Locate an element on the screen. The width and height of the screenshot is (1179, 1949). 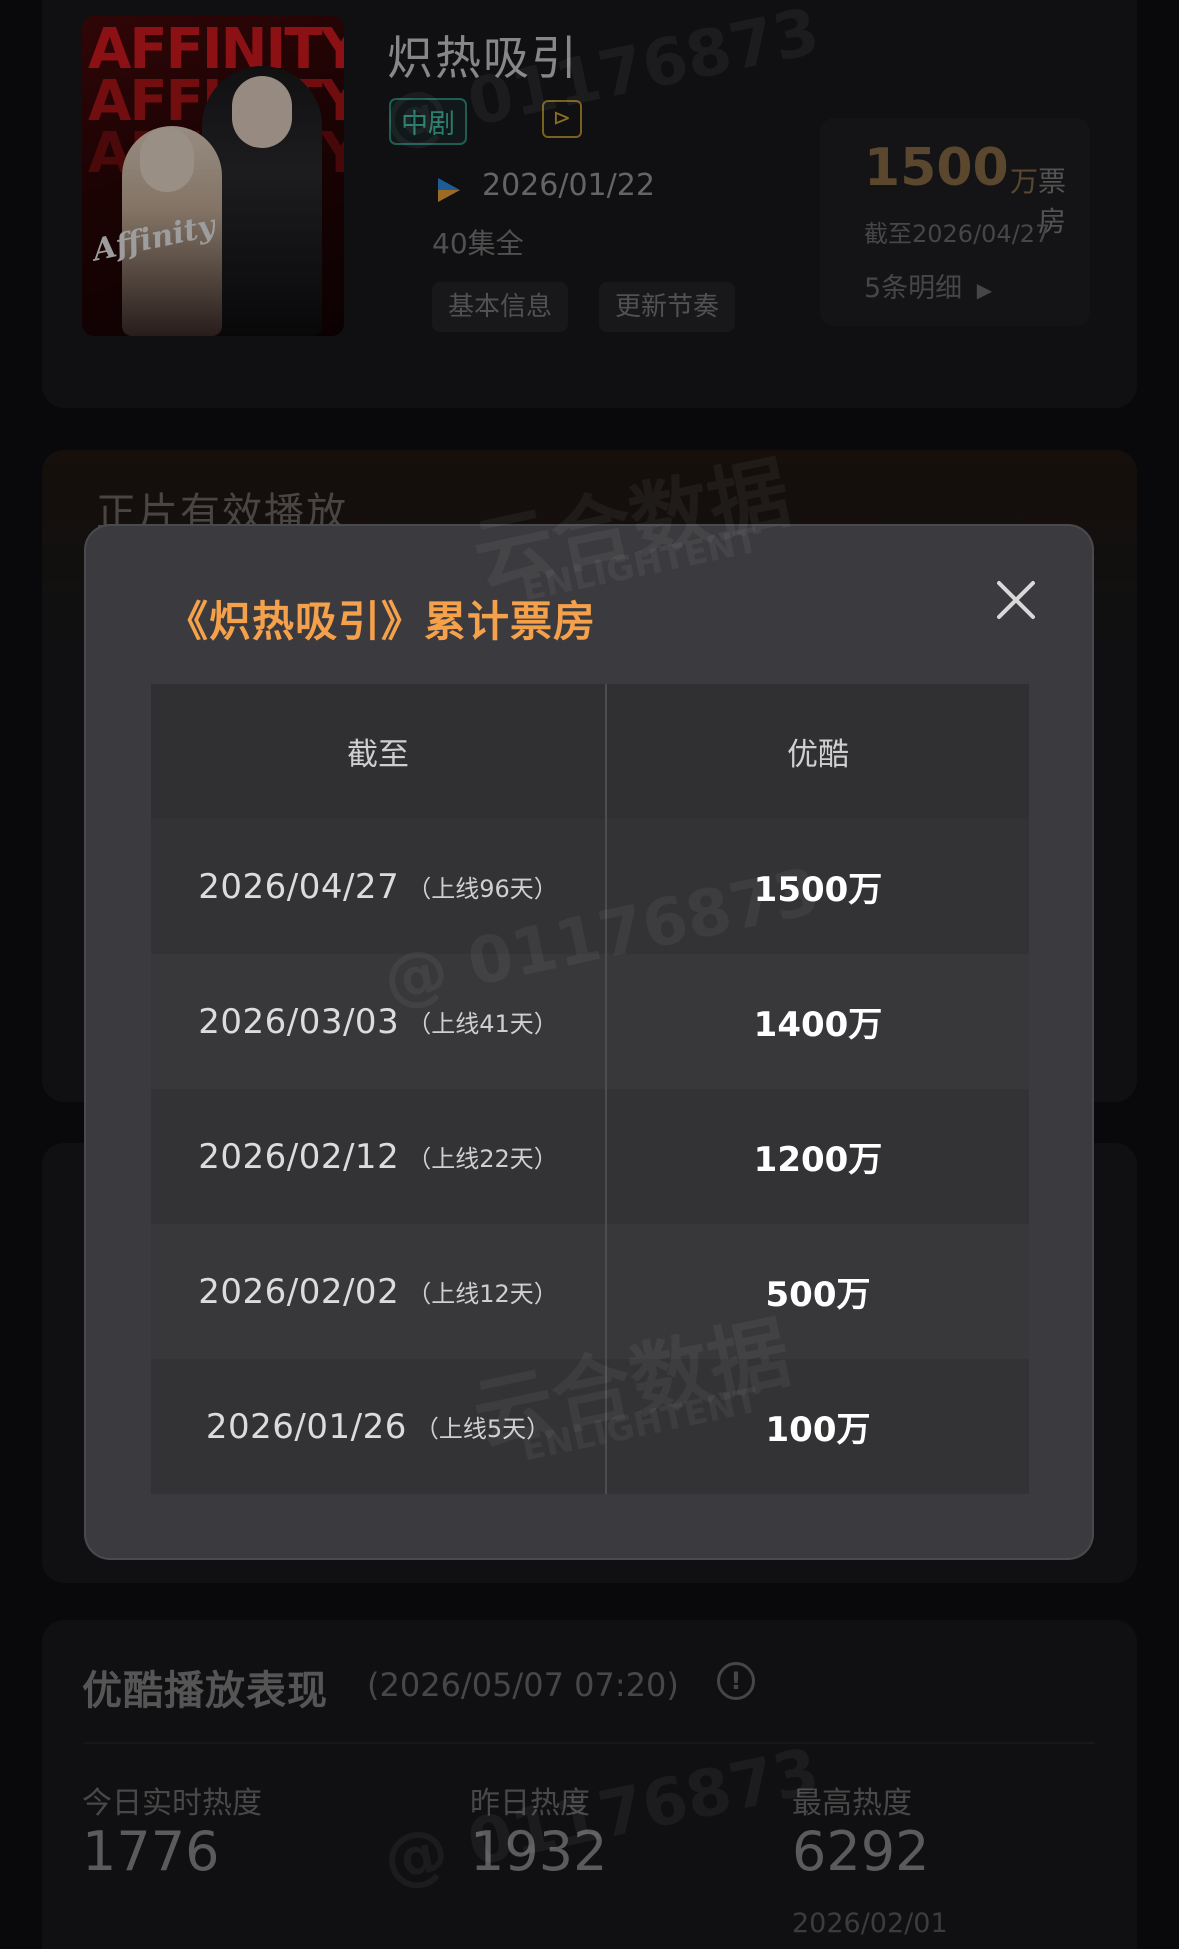
table-cell-date: 2026/02/02 （上线12天） is located at coordinates (379, 1291).